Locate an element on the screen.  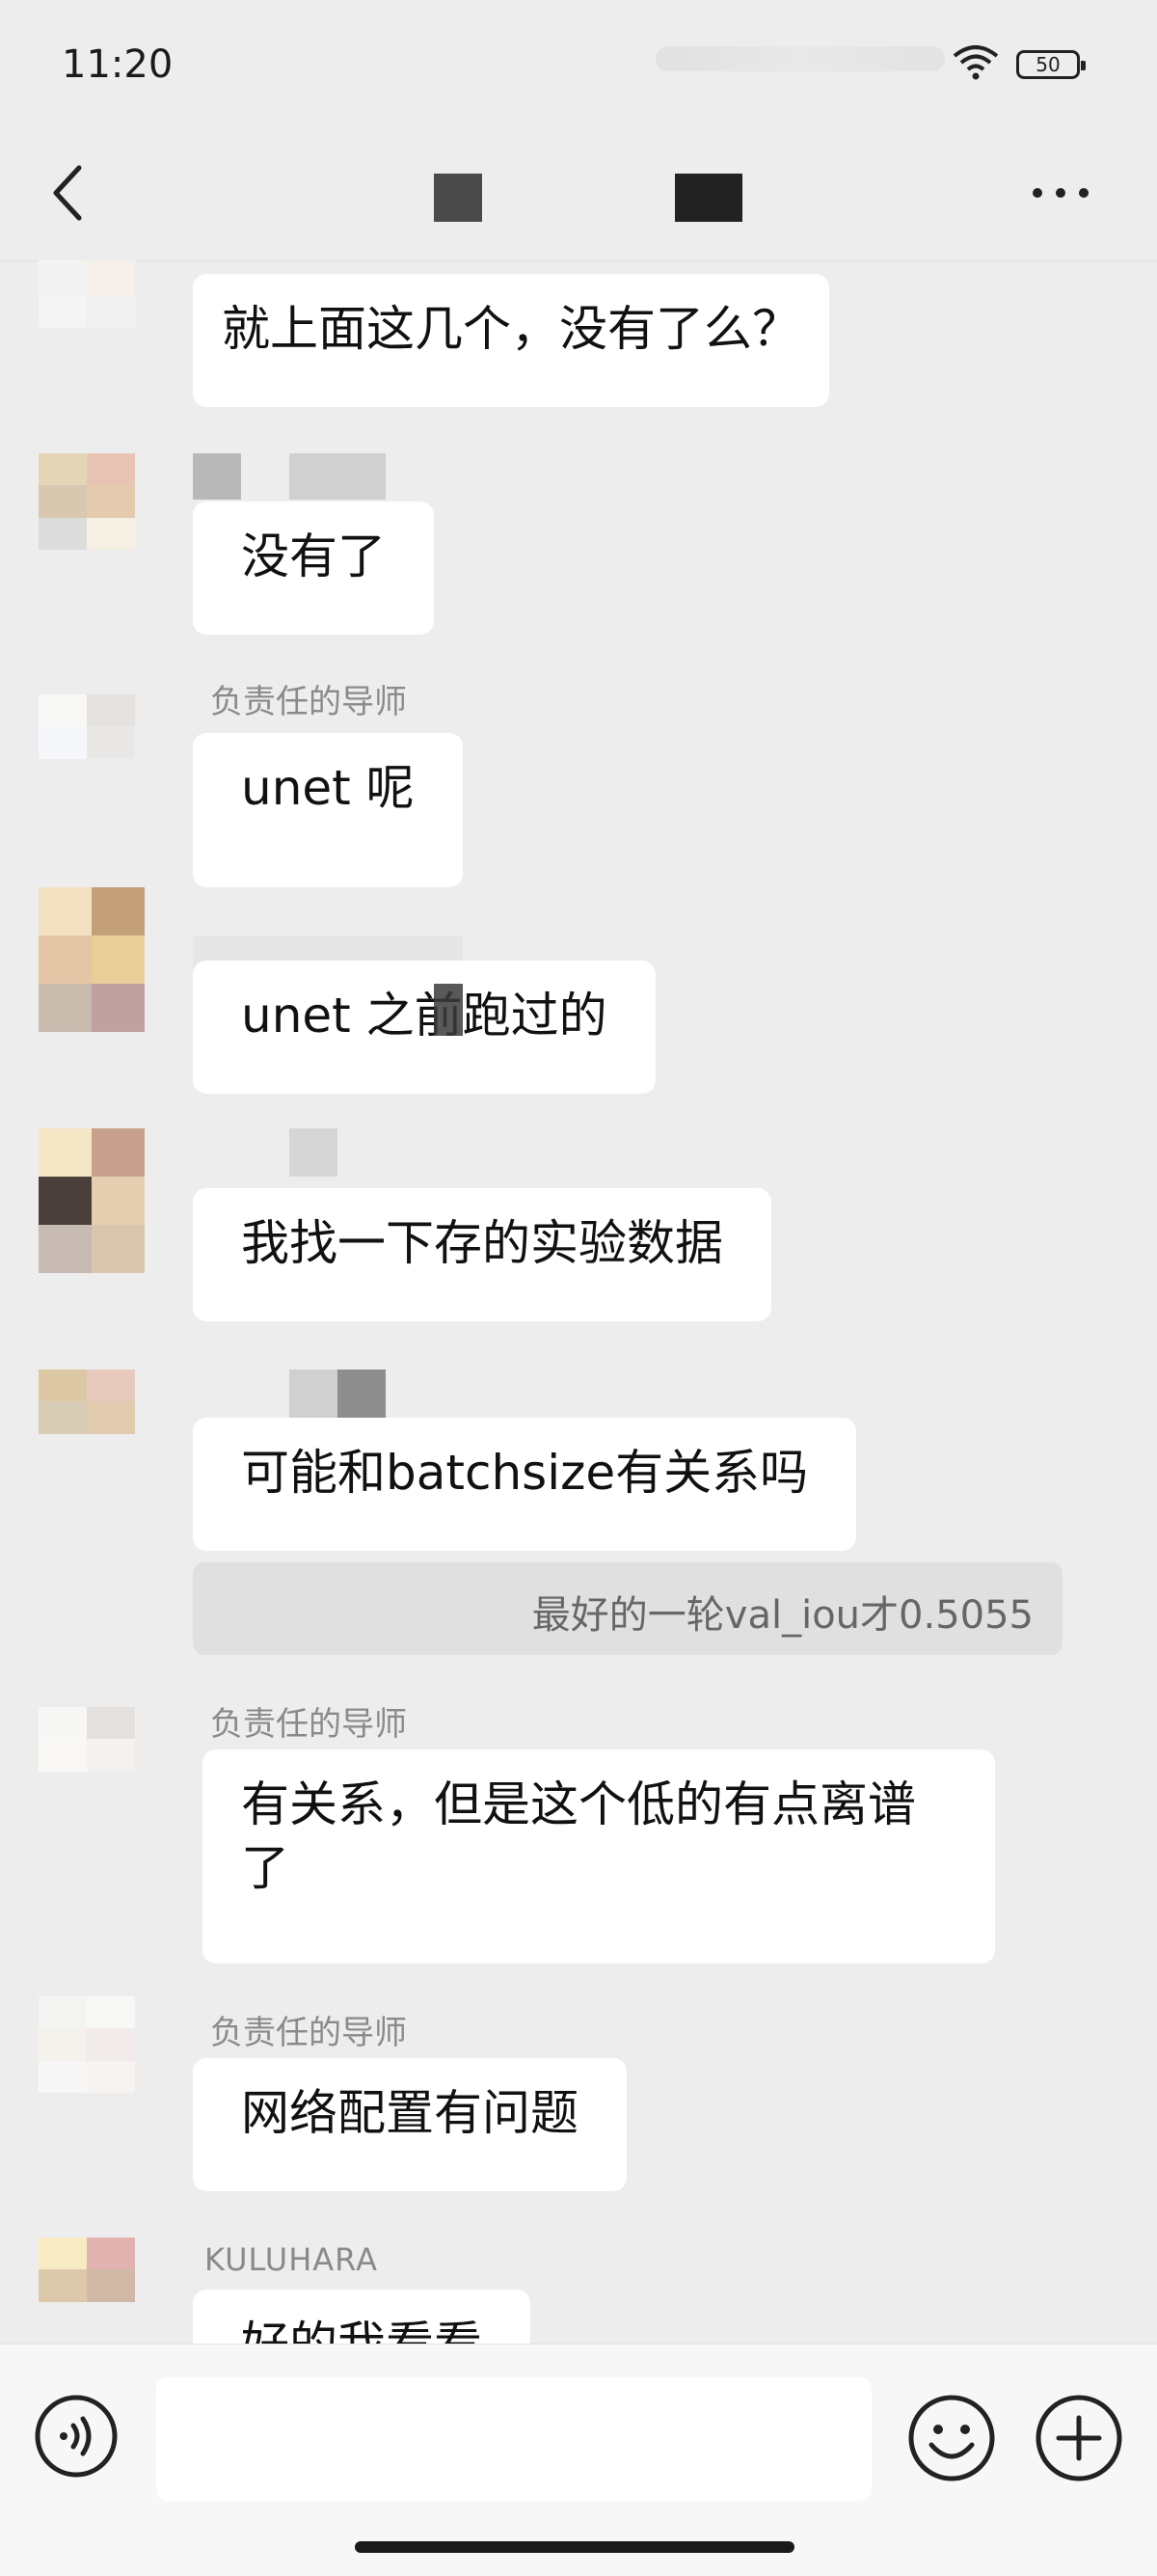
status-bar: 11:20 50 is located at coordinates (578, 62).